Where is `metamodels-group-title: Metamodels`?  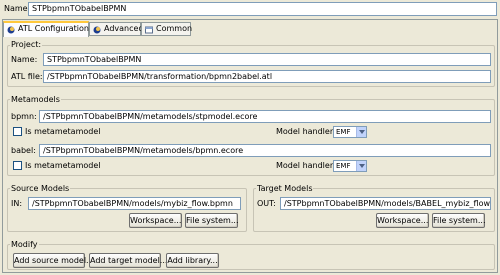
metamodels-group-title: Metamodels is located at coordinates (35, 100).